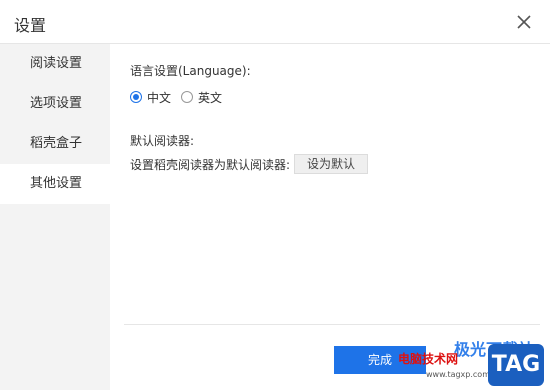 Image resolution: width=550 pixels, height=390 pixels. I want to click on sidebar-item-docer-box: 稻壳盒子, so click(55, 144).